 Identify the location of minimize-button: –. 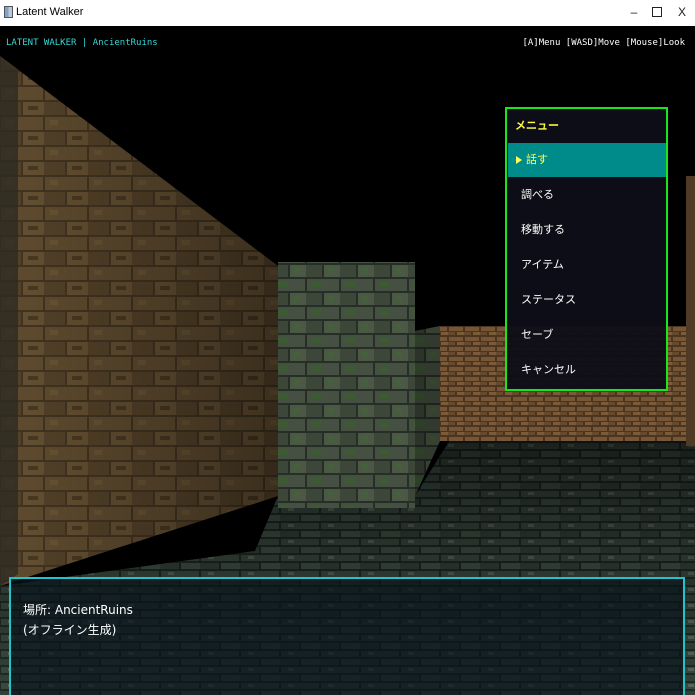
(634, 12).